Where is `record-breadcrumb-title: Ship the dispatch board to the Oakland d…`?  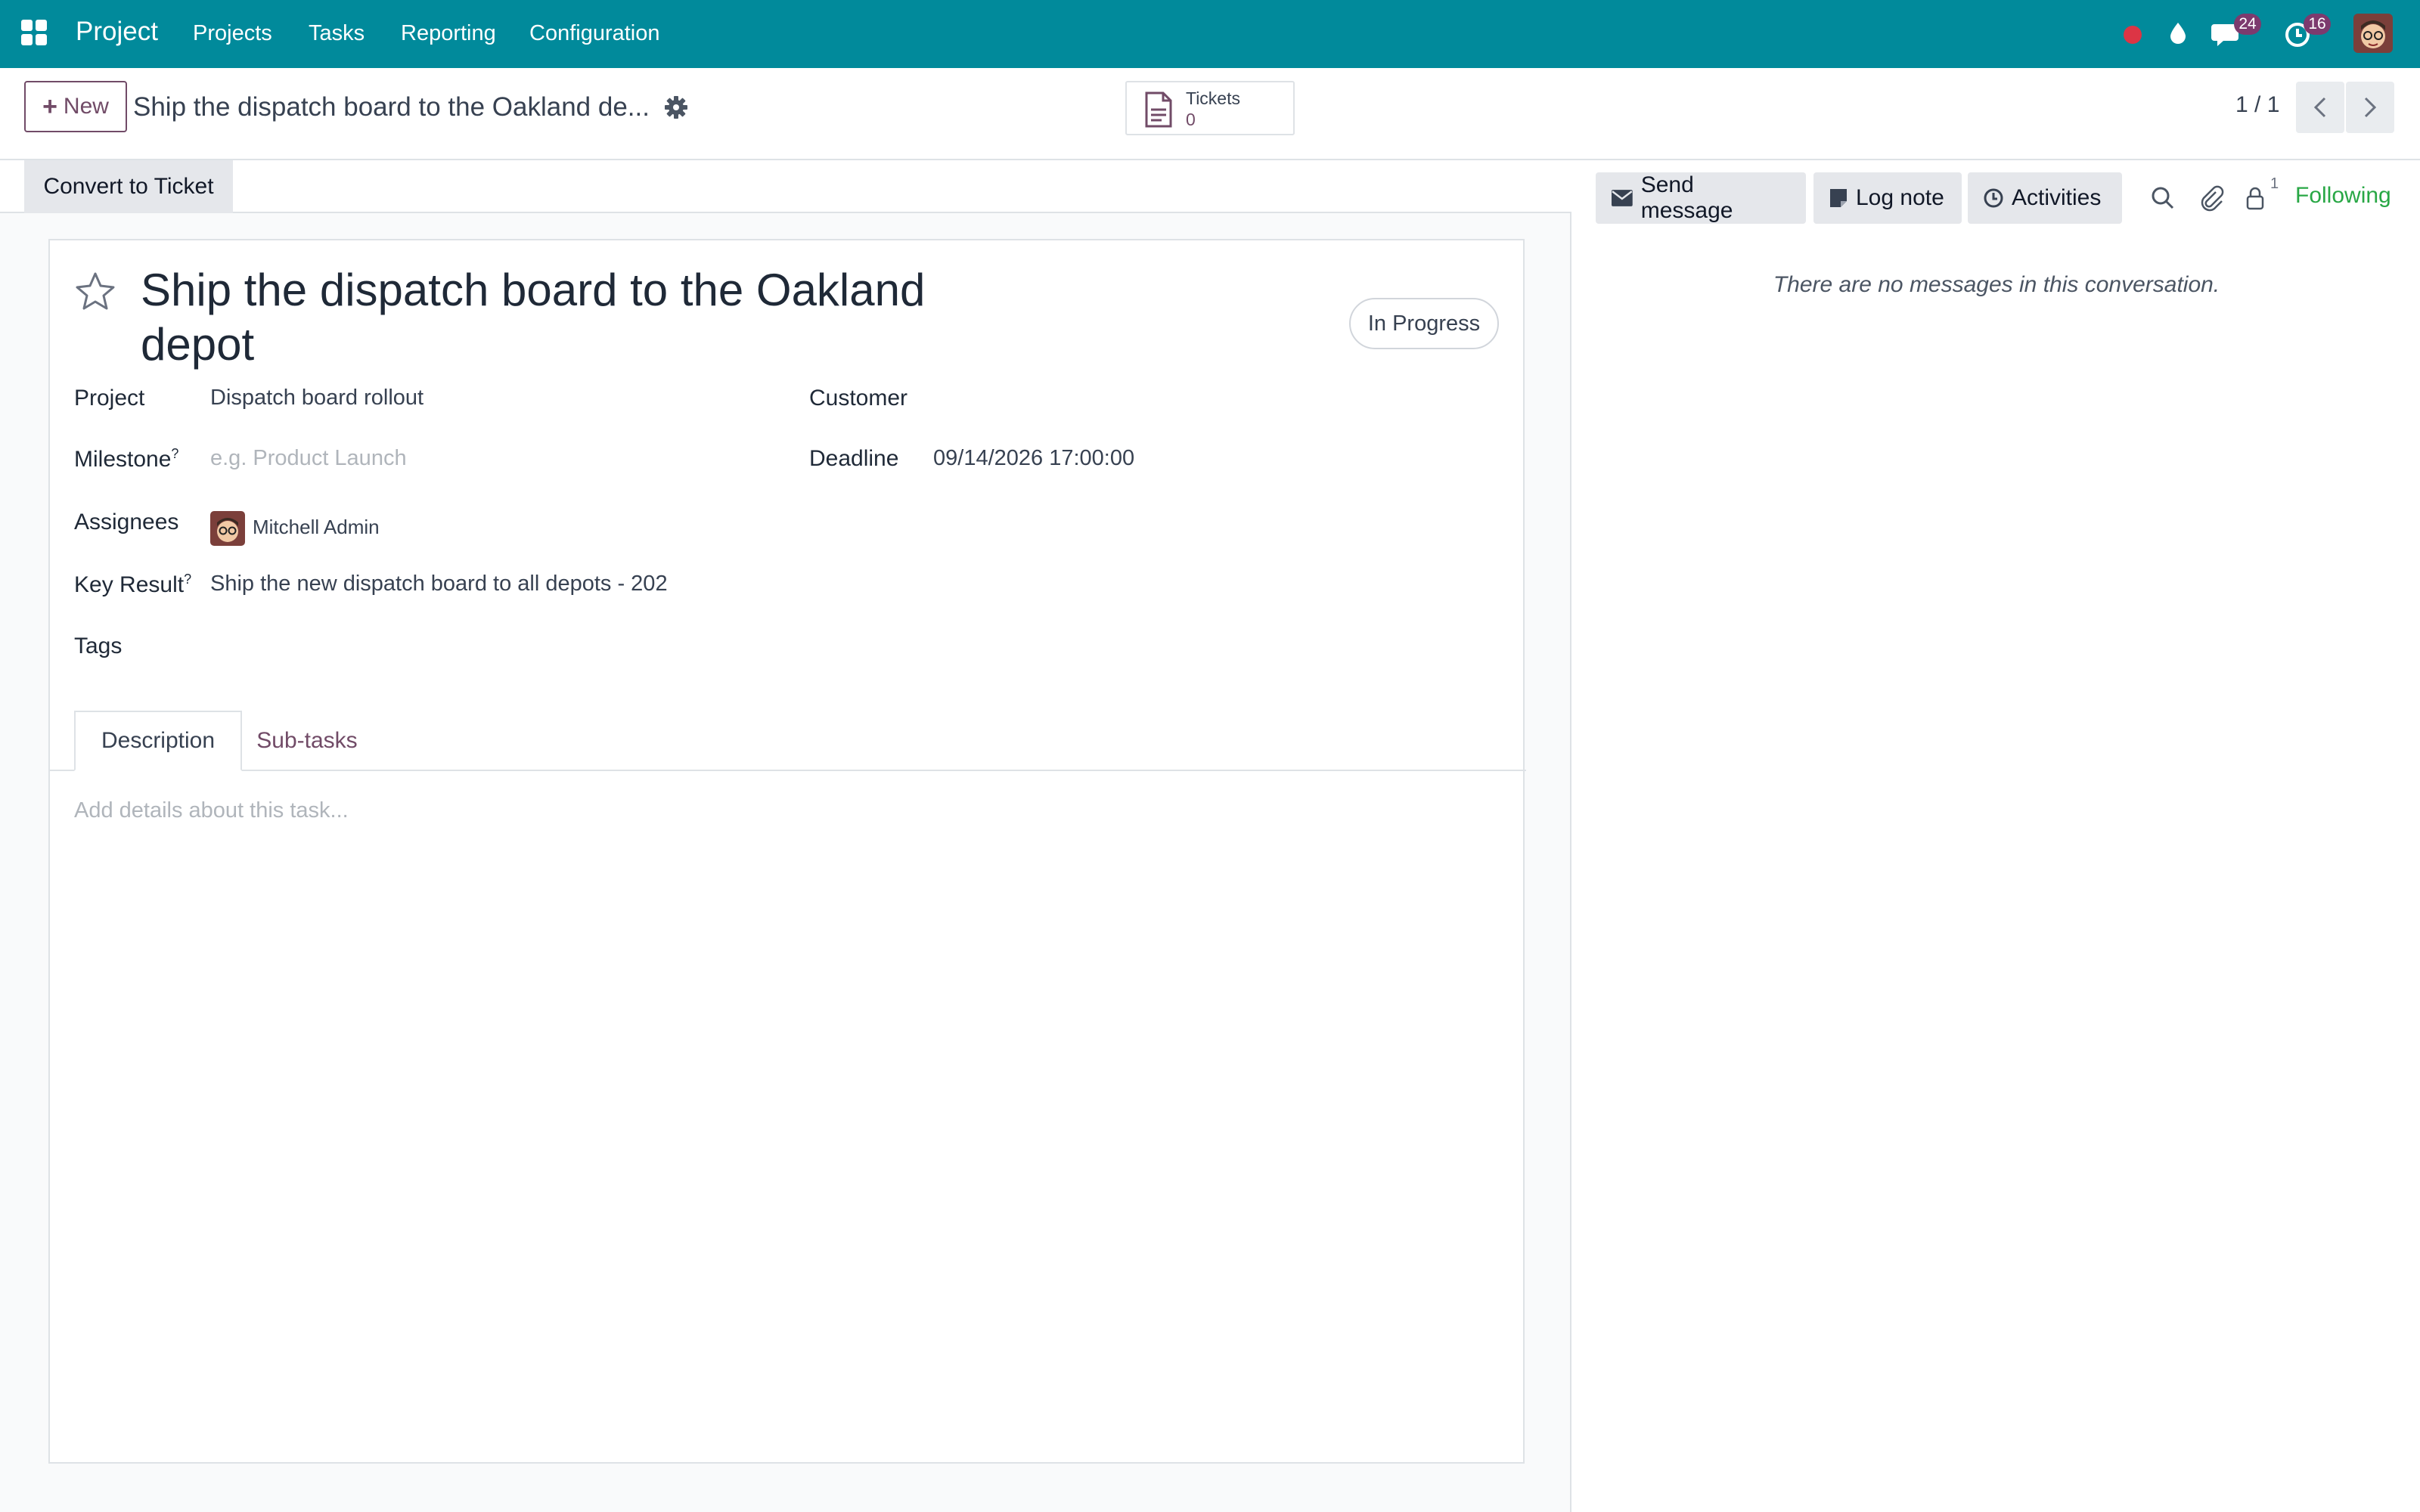 record-breadcrumb-title: Ship the dispatch board to the Oakland d… is located at coordinates (391, 107).